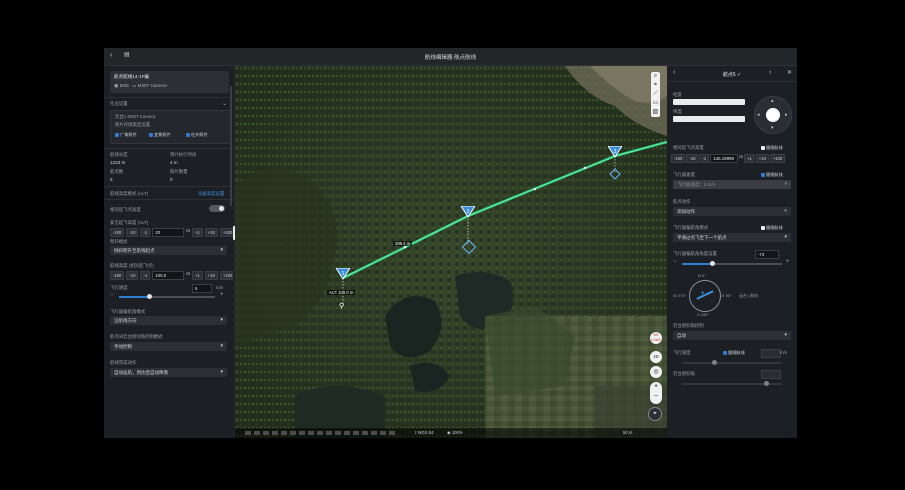 The height and width of the screenshot is (490, 905). Describe the element at coordinates (732, 211) in the screenshot. I see `add-action-button: 添加动作 +` at that location.